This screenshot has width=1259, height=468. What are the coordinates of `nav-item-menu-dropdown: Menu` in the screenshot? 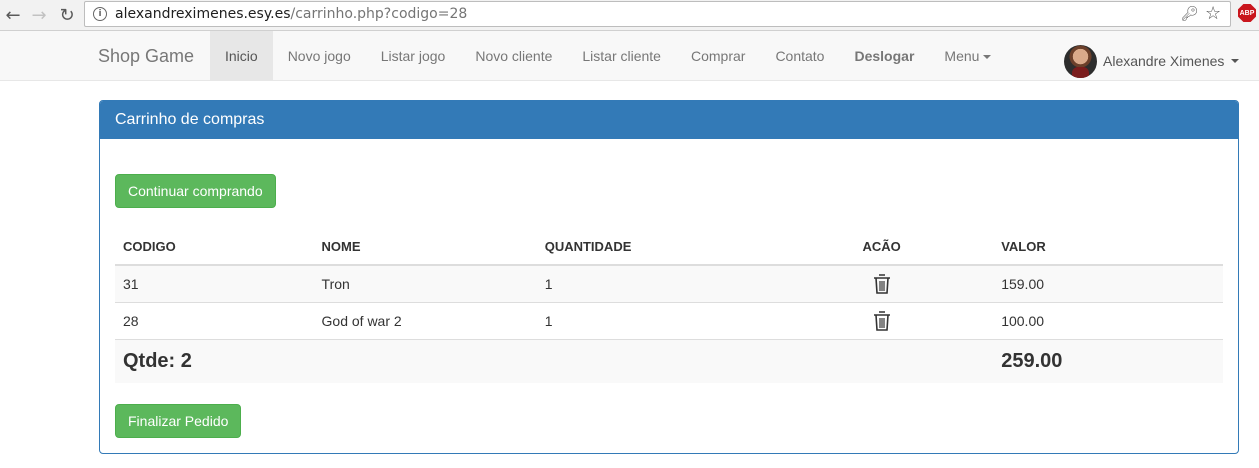 It's located at (967, 56).